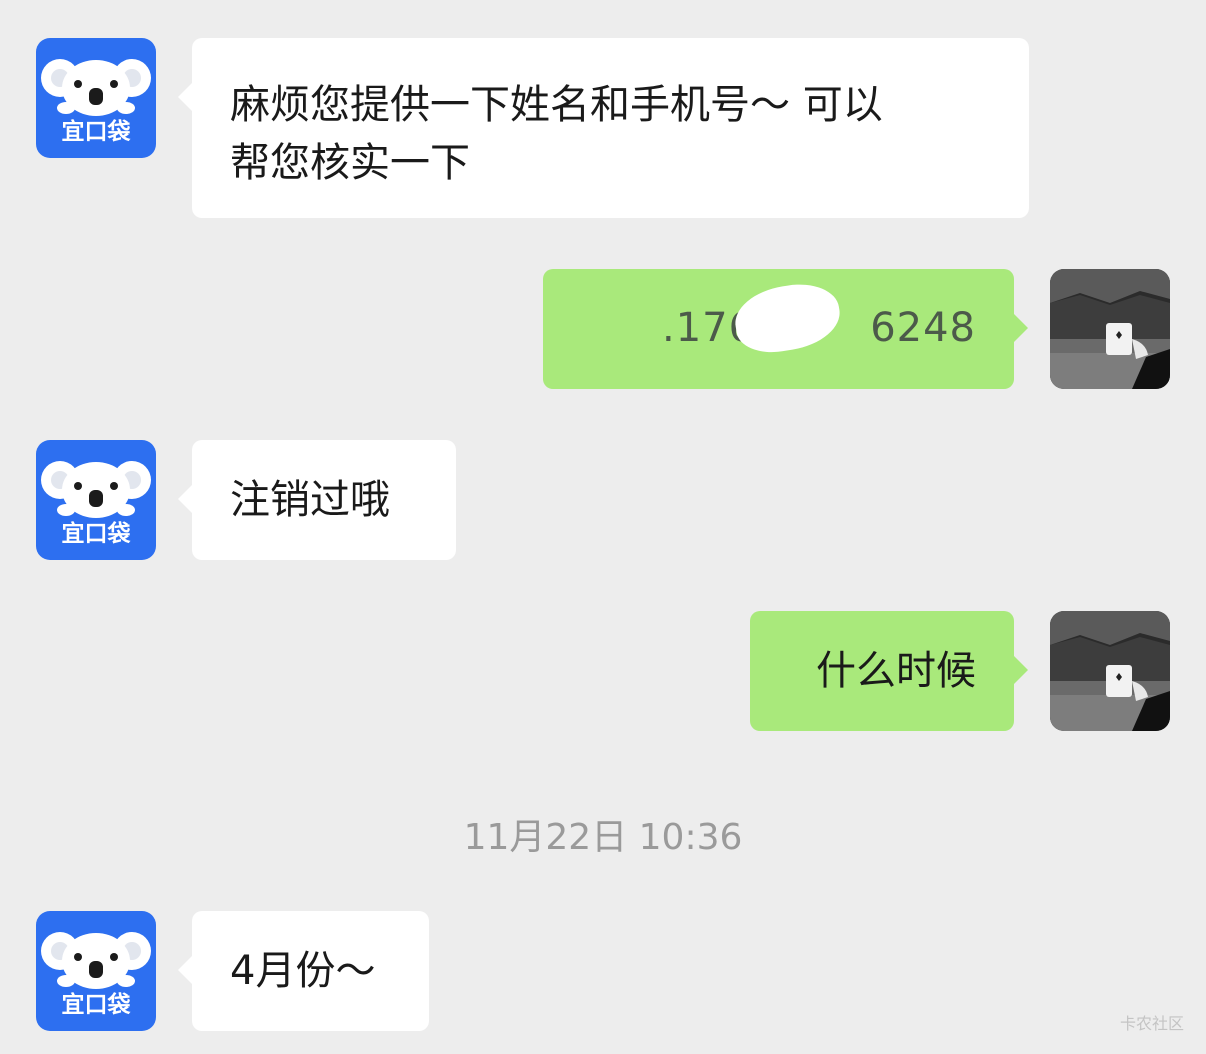 Image resolution: width=1206 pixels, height=1054 pixels. Describe the element at coordinates (350, 163) in the screenshot. I see `message-text-line: 帮您核实一下` at that location.